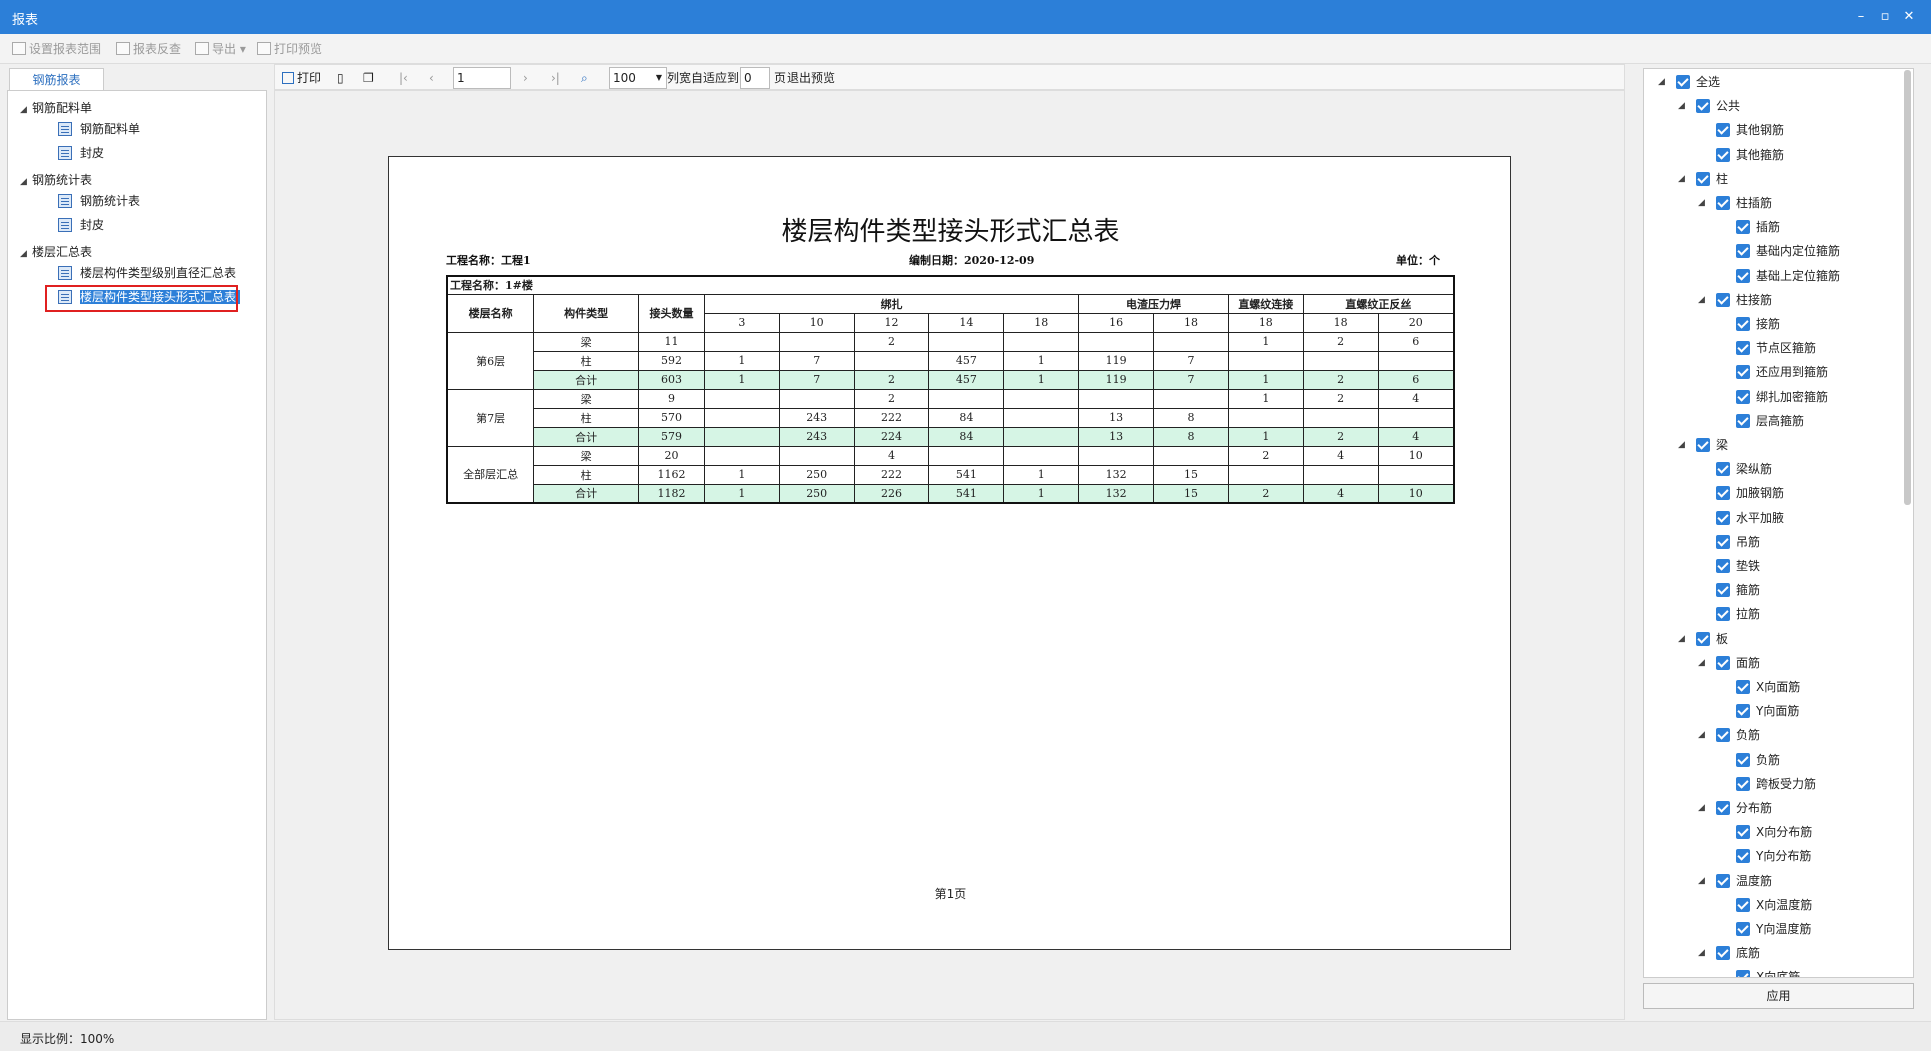 Image resolution: width=1931 pixels, height=1051 pixels. I want to click on filter-item: Y向温度筋, so click(1773, 929).